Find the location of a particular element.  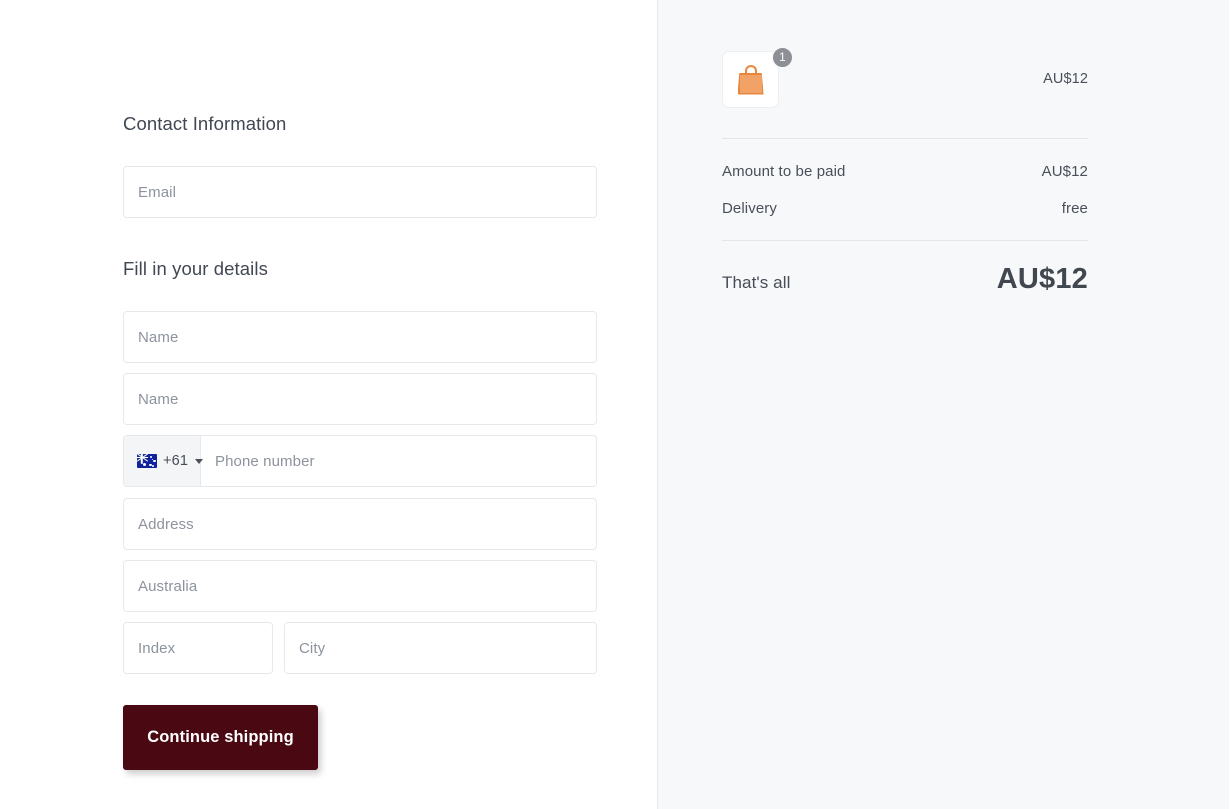

fill-in-your-details-heading: Fill in your details is located at coordinates (195, 268).